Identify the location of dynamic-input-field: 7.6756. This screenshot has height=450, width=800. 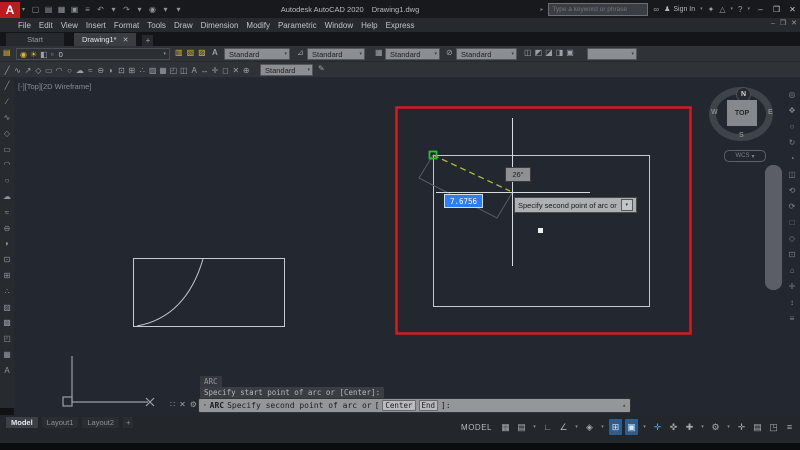
(463, 201).